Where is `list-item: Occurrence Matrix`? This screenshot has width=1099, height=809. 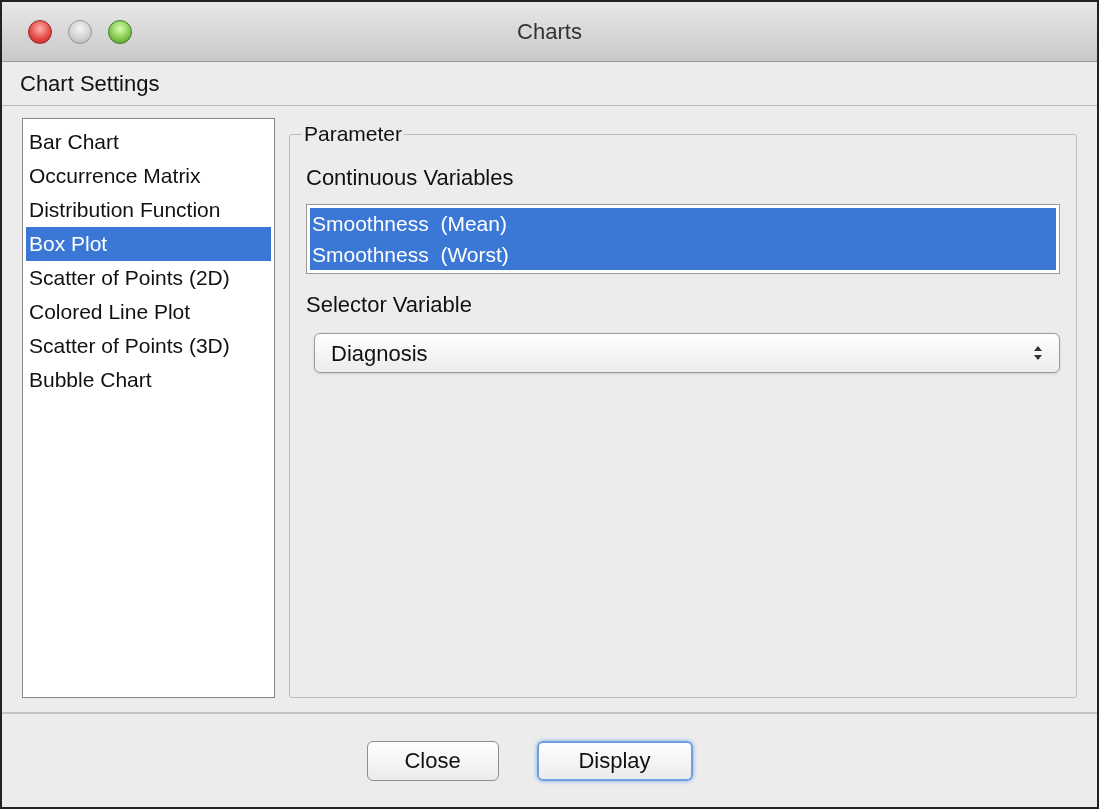 list-item: Occurrence Matrix is located at coordinates (148, 176).